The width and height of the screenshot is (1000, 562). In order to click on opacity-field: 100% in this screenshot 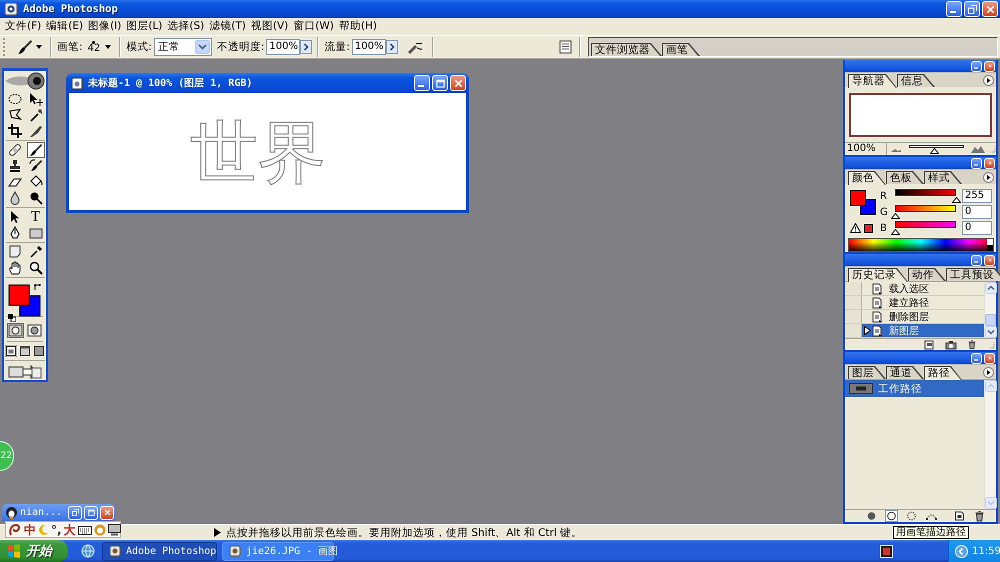, I will do `click(283, 47)`.